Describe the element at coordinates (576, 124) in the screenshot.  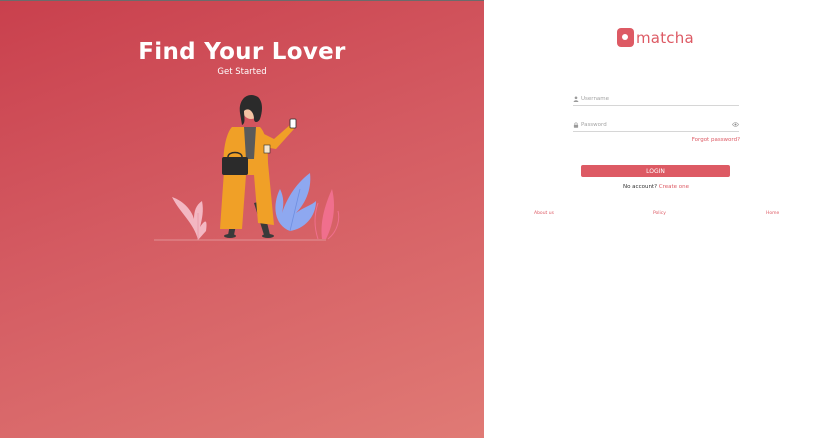
I see `lock-icon` at that location.